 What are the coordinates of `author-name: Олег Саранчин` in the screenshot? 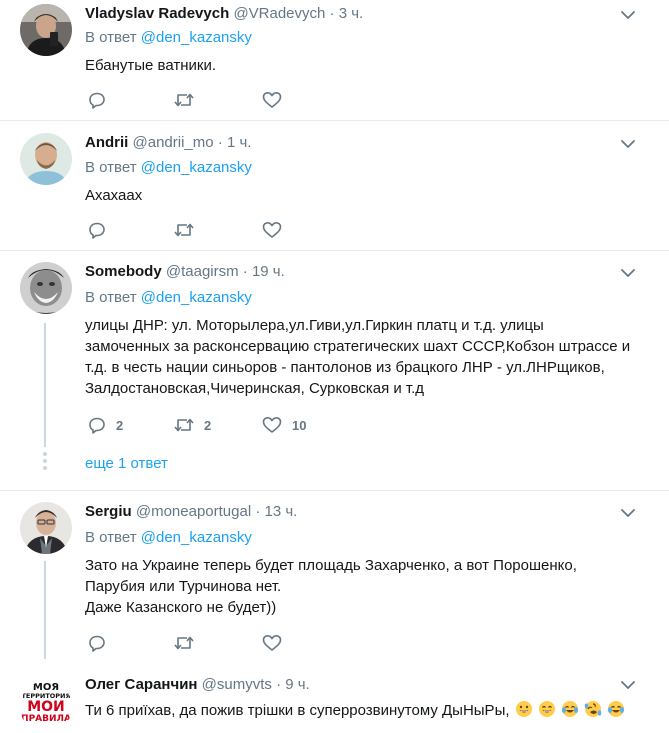 It's located at (141, 684).